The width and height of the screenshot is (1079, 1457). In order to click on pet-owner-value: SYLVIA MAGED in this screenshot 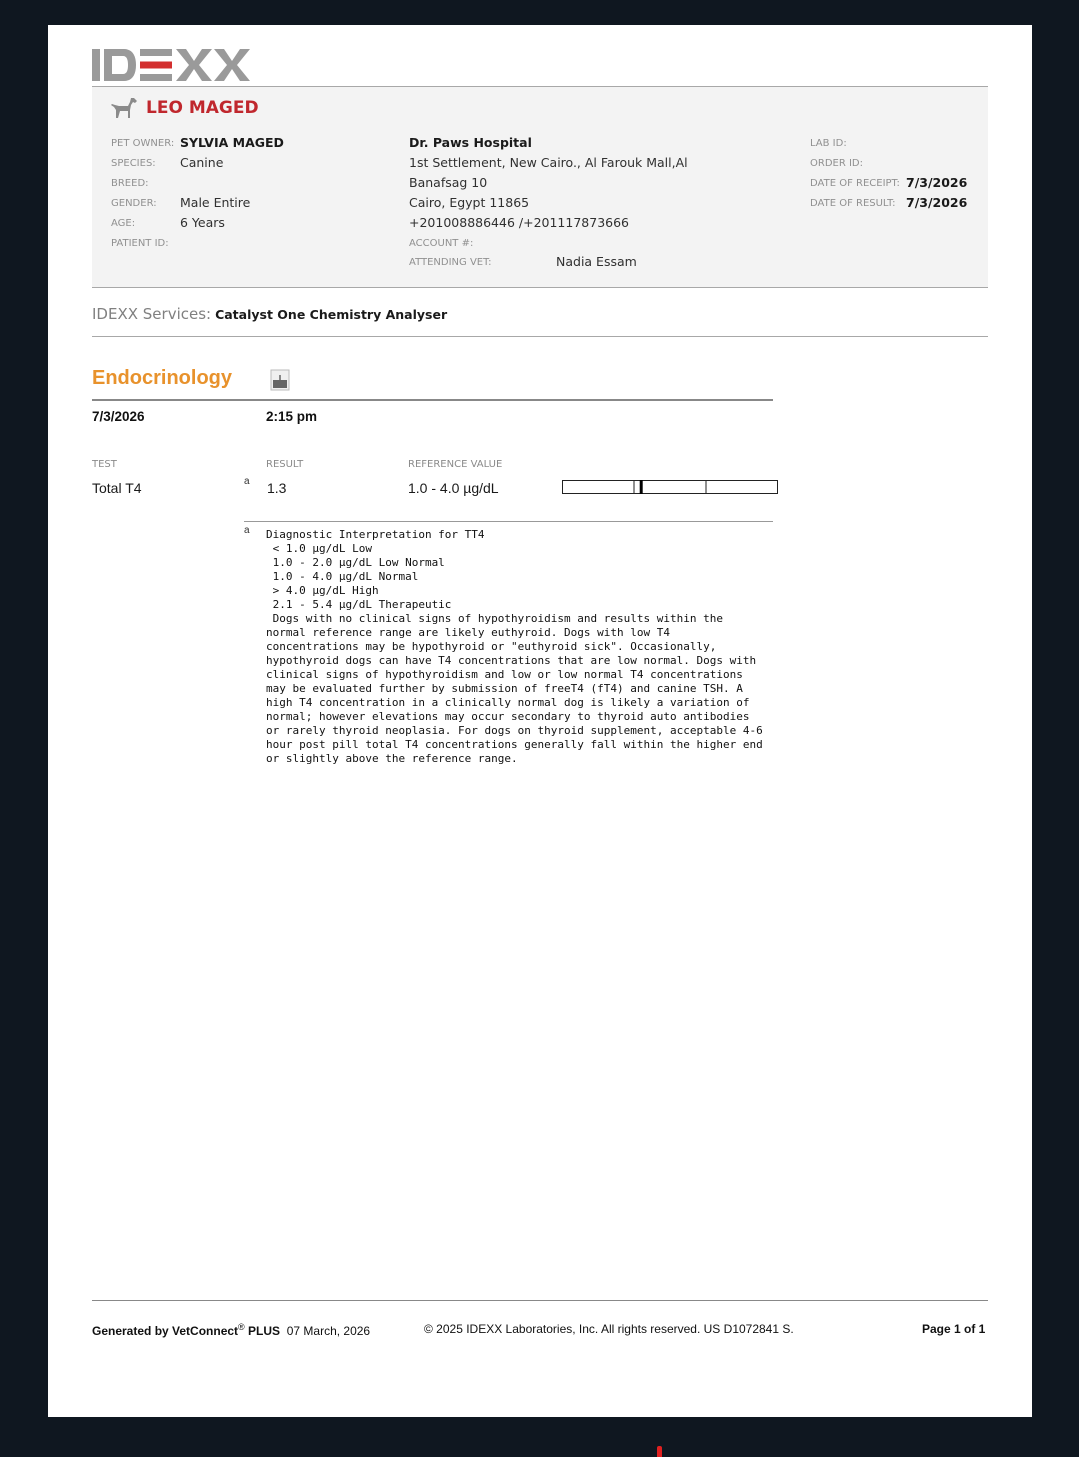, I will do `click(232, 142)`.